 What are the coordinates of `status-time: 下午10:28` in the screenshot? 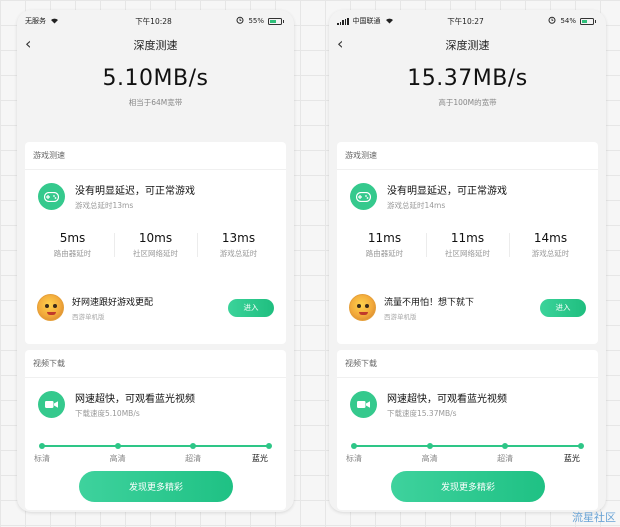 It's located at (153, 21).